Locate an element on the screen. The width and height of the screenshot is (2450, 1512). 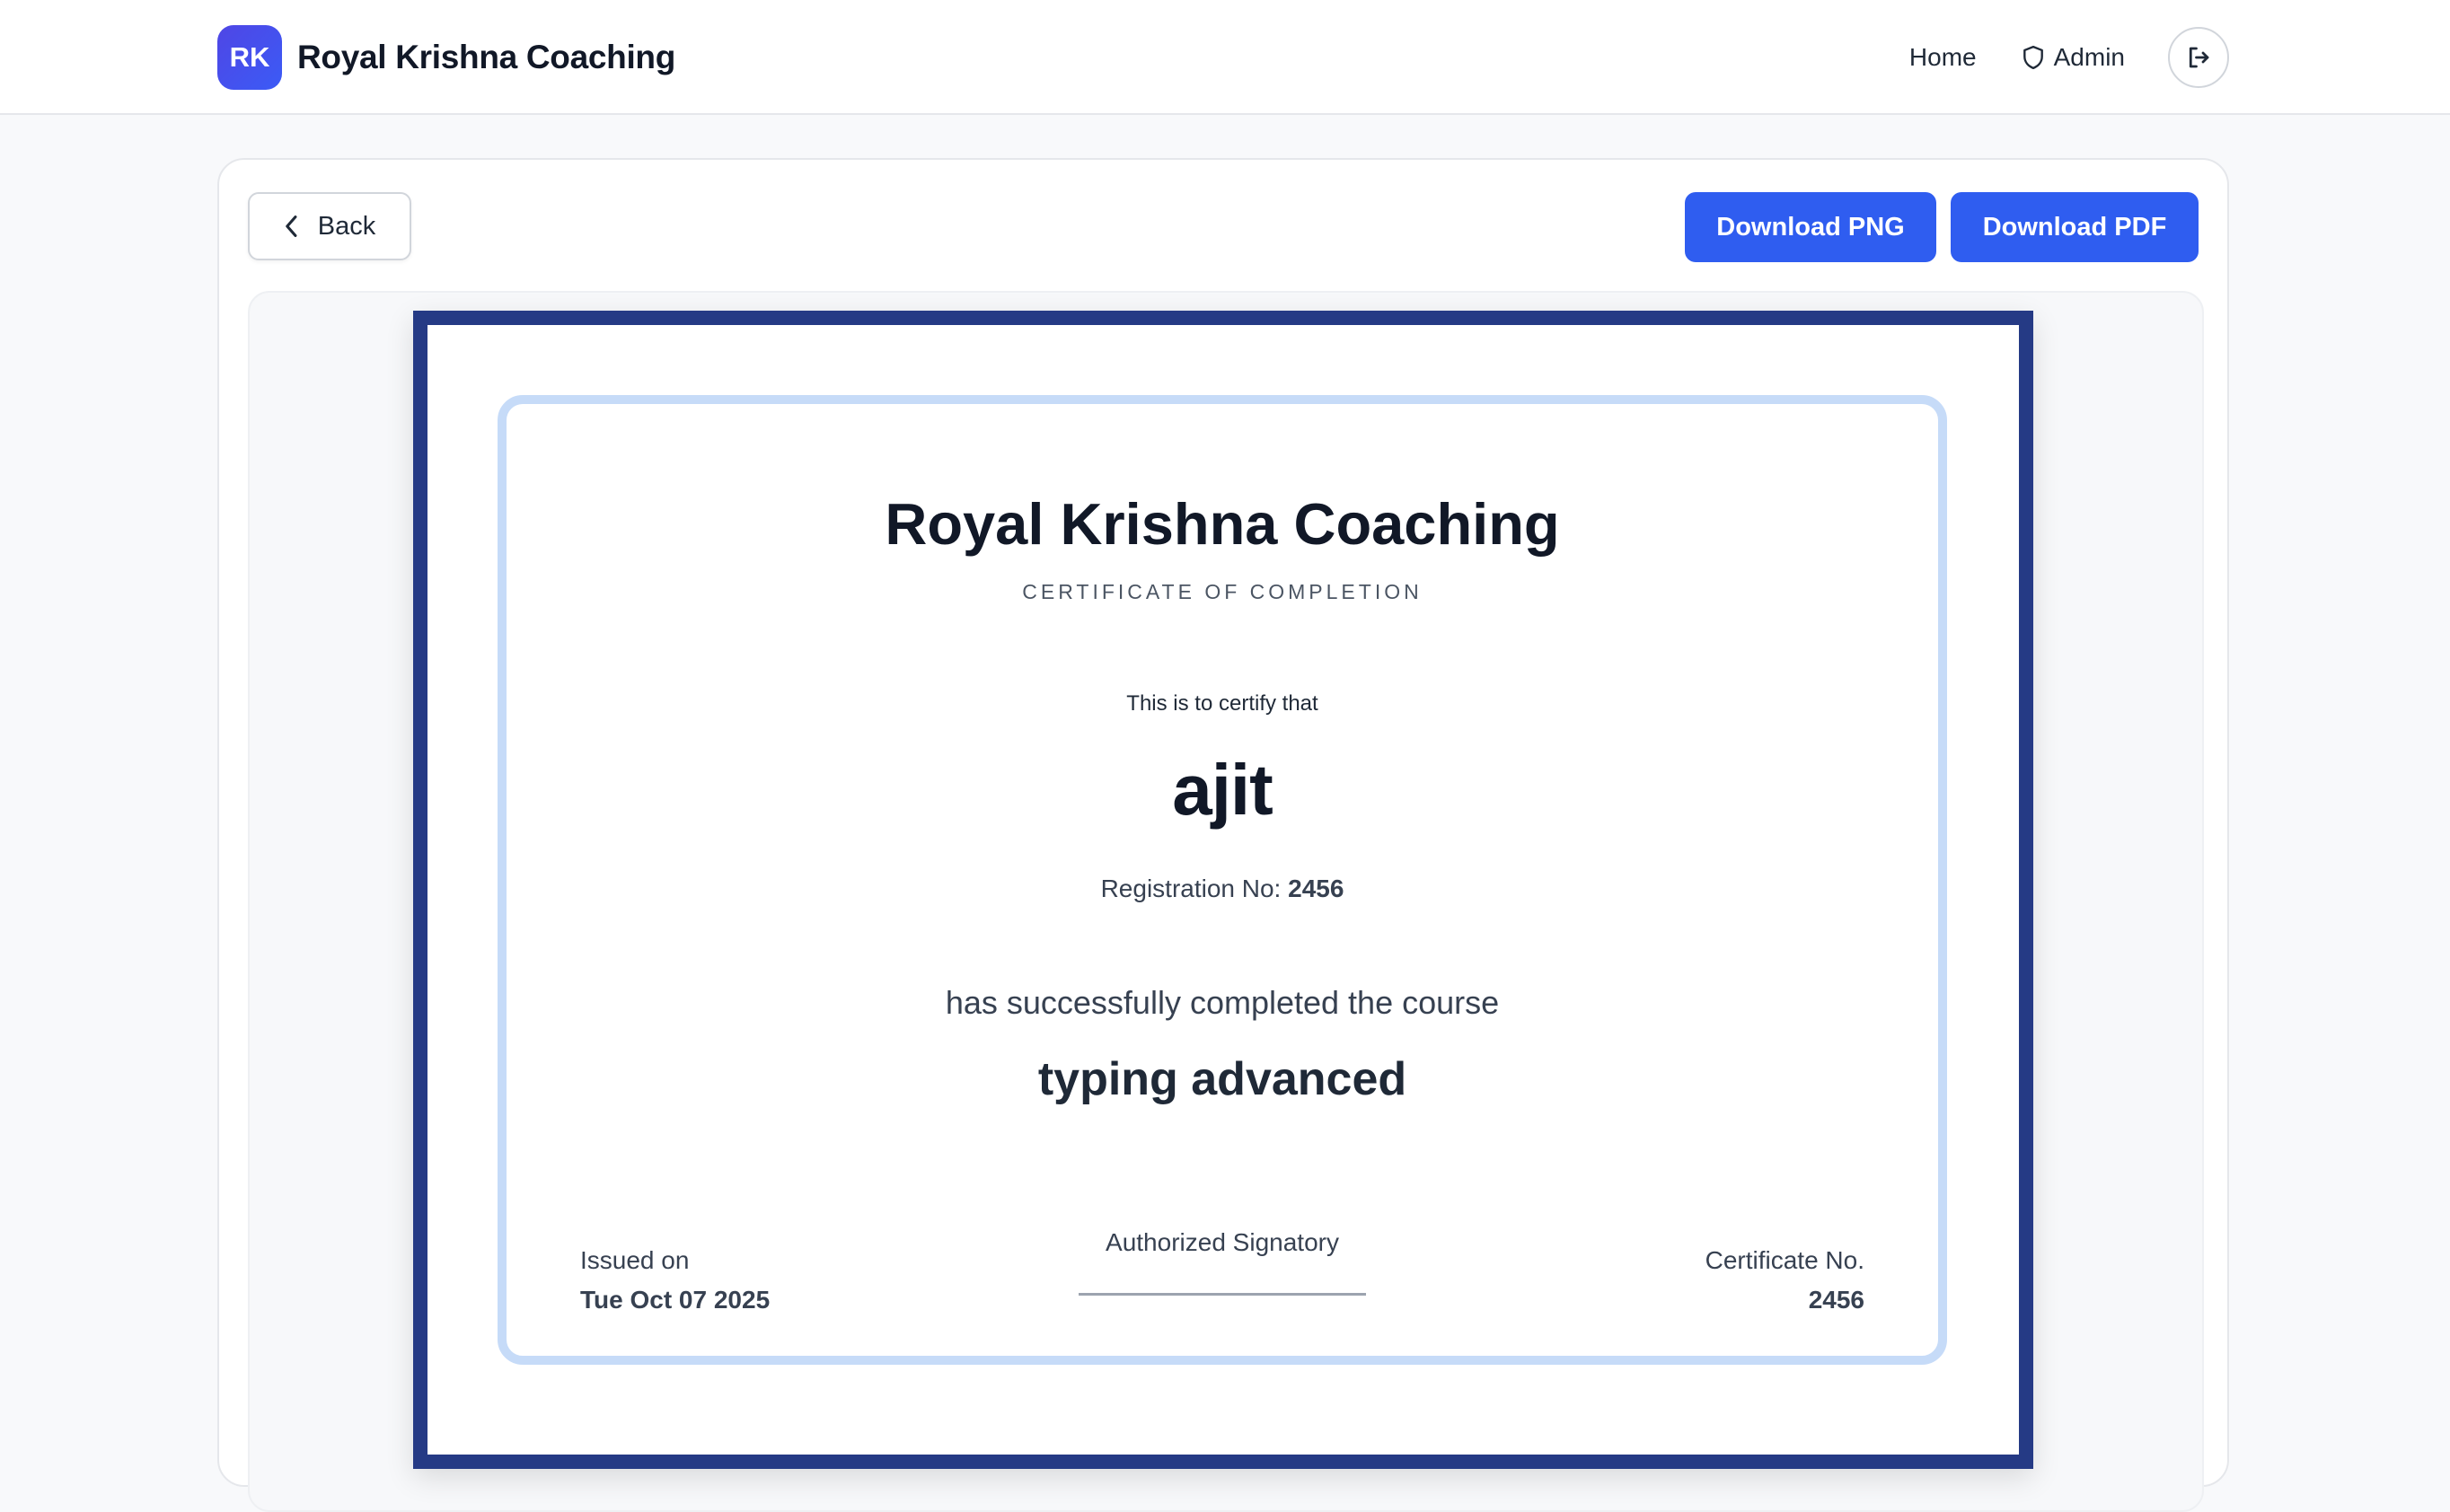
back-button-label: Back is located at coordinates (346, 226).